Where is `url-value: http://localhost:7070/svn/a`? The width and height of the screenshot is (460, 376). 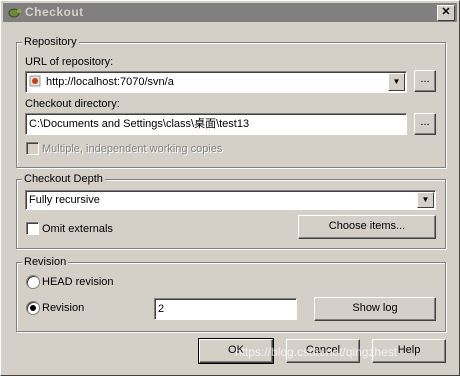 url-value: http://localhost:7070/svn/a is located at coordinates (110, 82).